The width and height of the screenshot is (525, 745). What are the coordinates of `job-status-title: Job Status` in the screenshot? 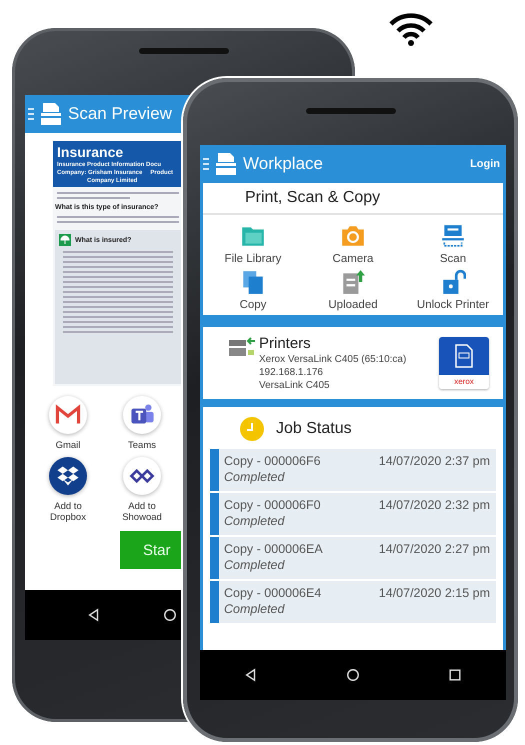 It's located at (314, 429).